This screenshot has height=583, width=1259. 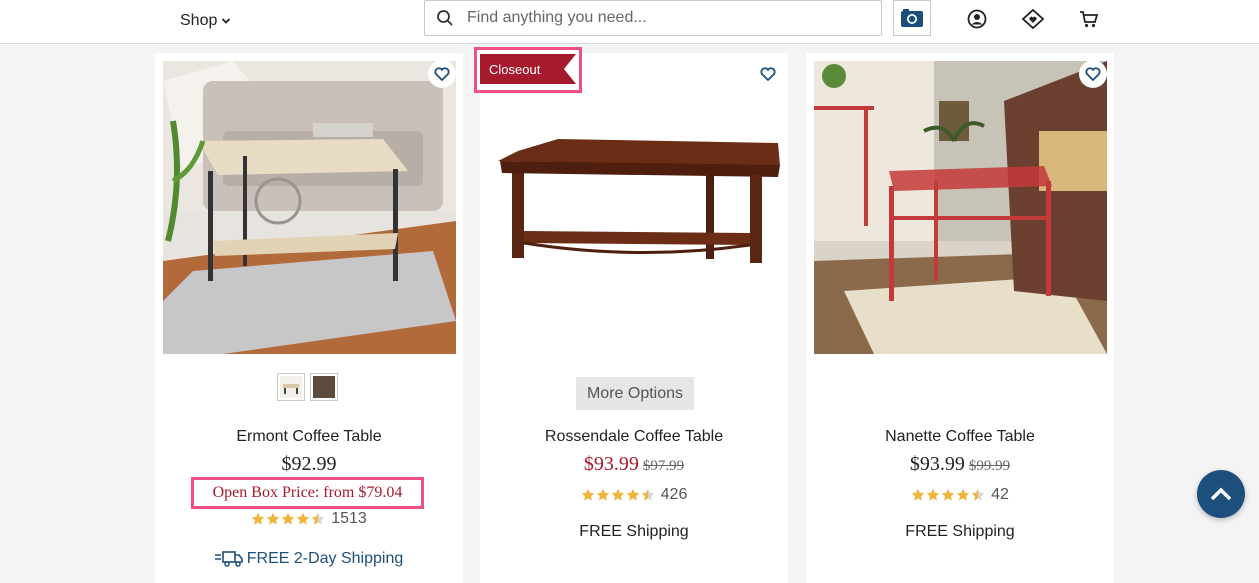 I want to click on shipping-info: FREE 2-Day Shipping, so click(x=309, y=559).